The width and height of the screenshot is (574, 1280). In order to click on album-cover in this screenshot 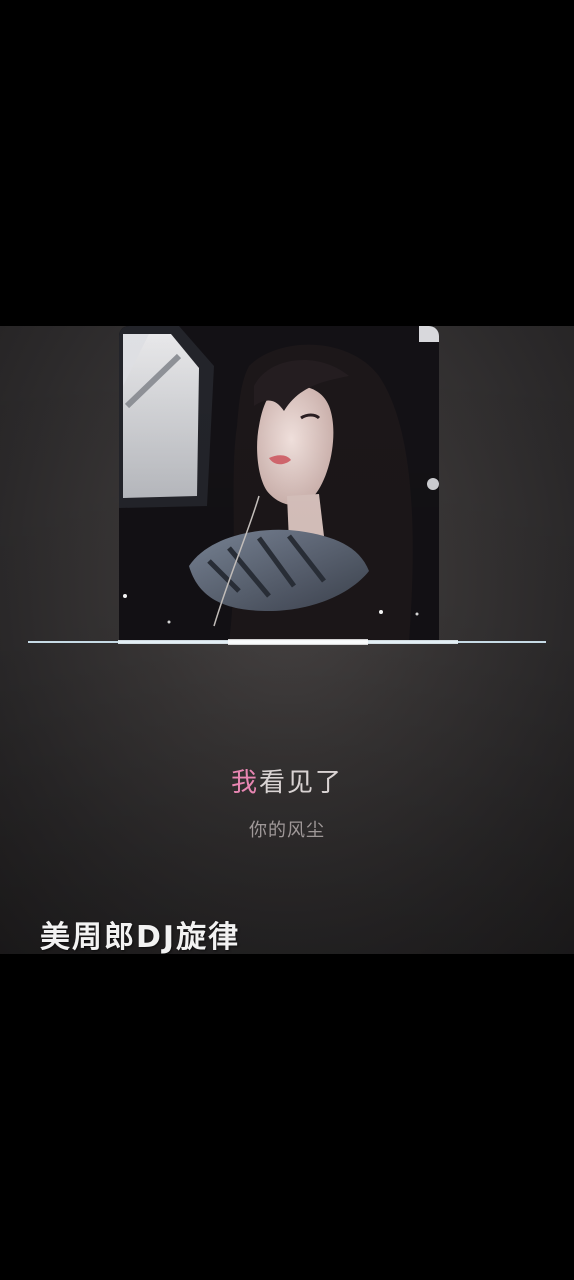, I will do `click(279, 484)`.